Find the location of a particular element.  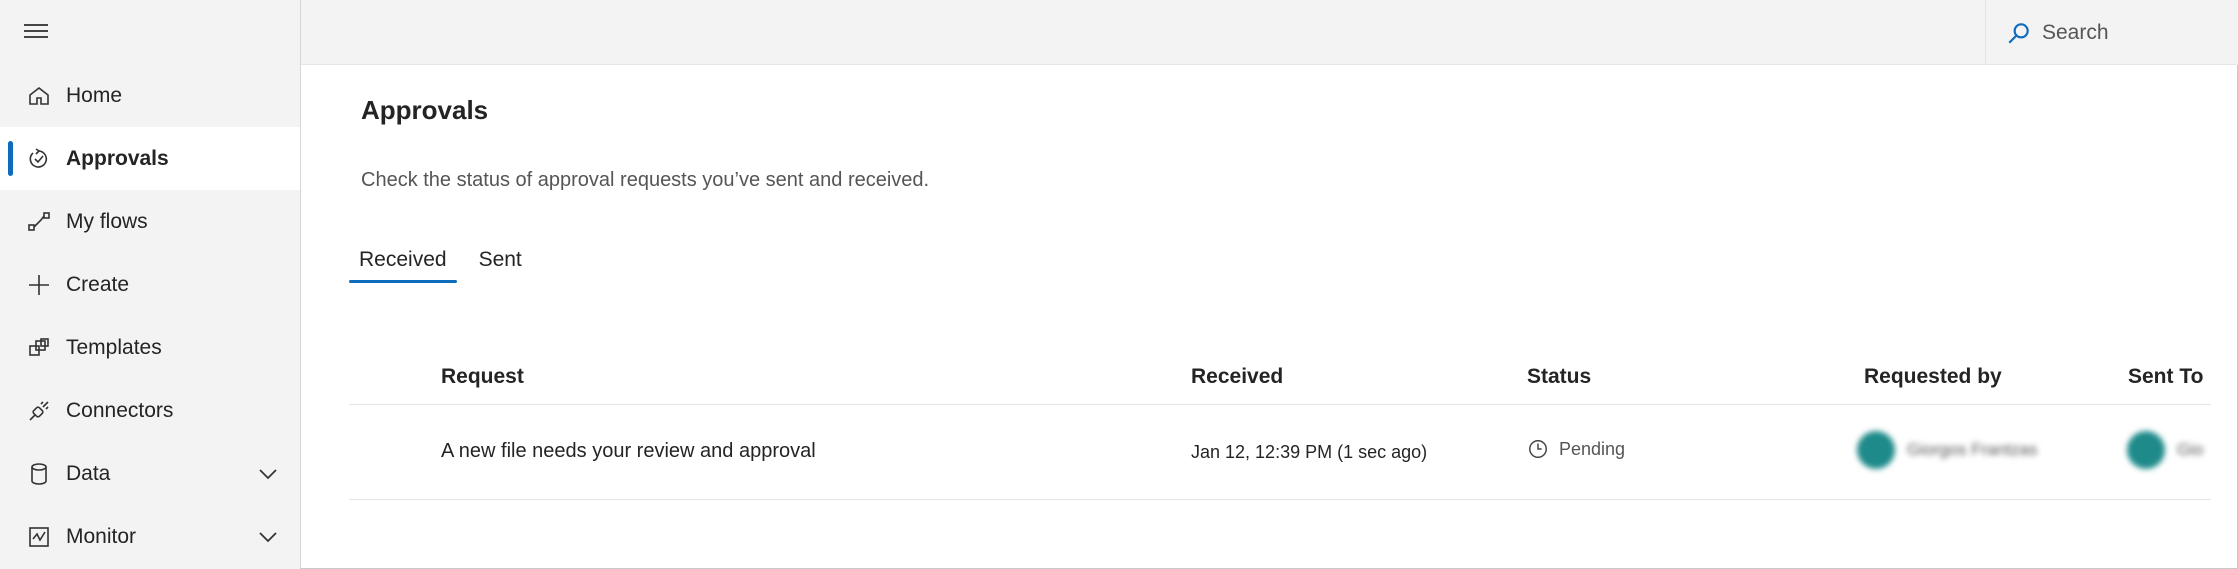

sidebar-item-my-flows: My flows is located at coordinates (150, 221).